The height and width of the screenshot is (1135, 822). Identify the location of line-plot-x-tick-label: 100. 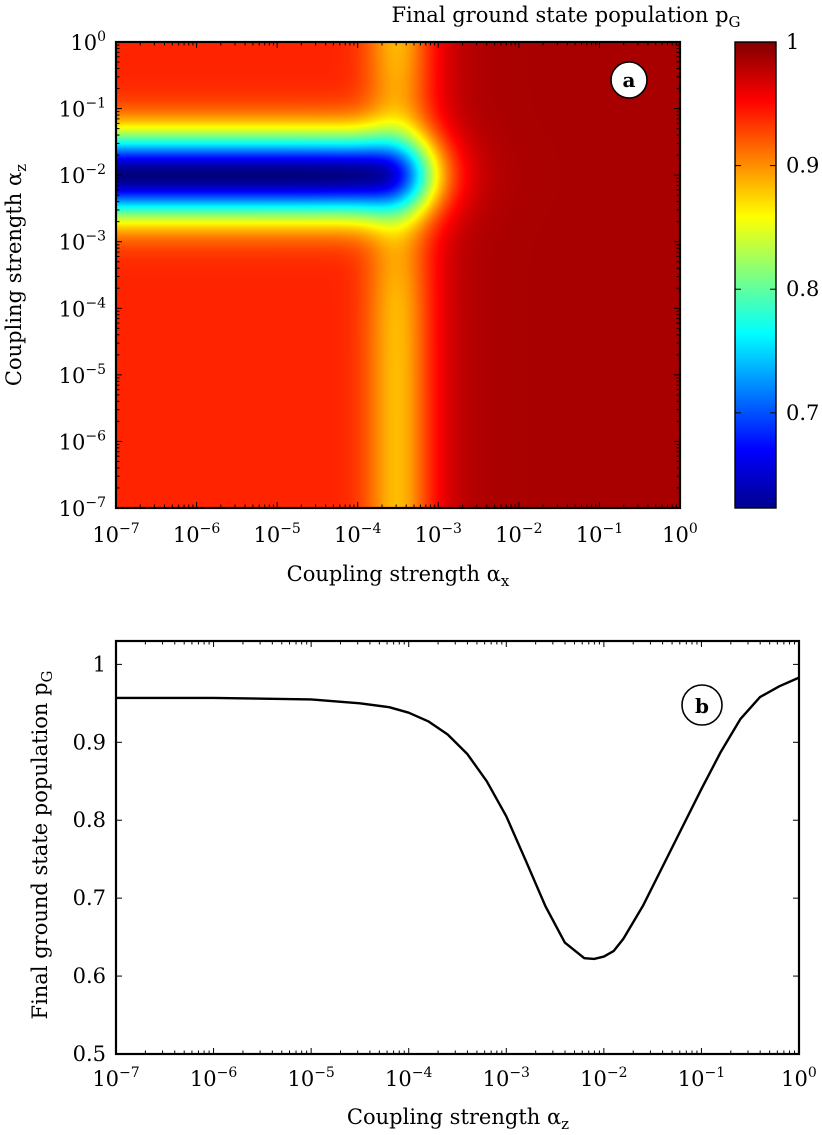
(799, 1078).